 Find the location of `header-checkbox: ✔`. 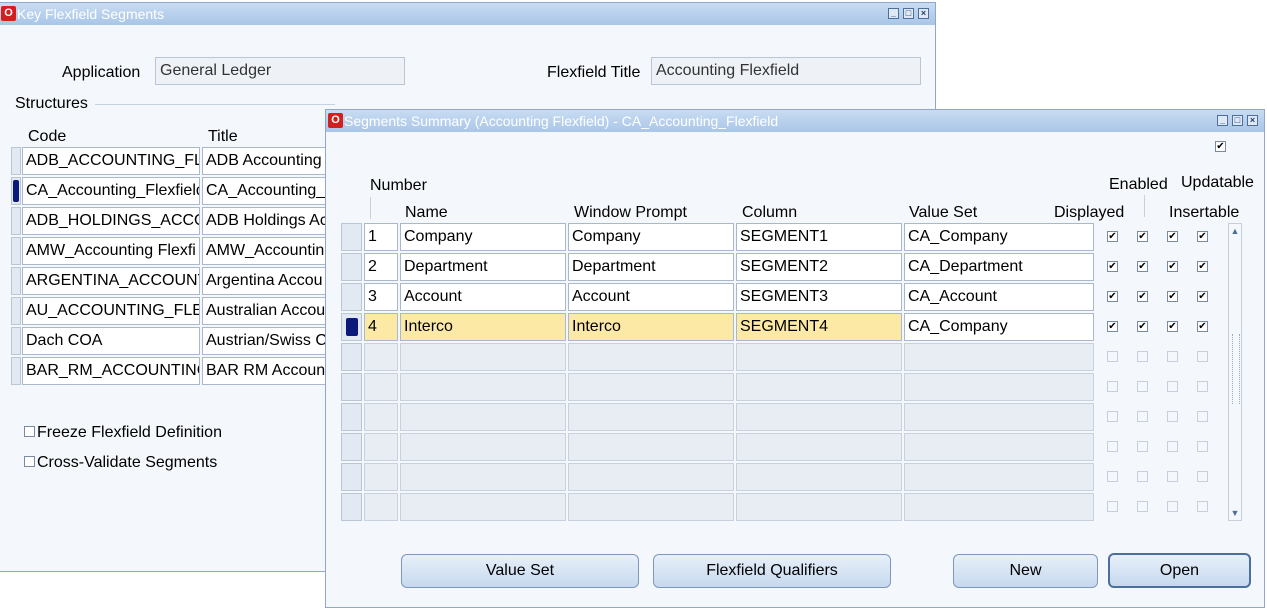

header-checkbox: ✔ is located at coordinates (1220, 146).